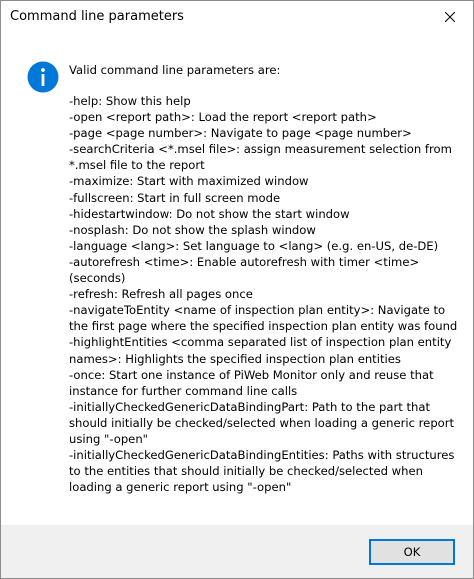  Describe the element at coordinates (237, 19) in the screenshot. I see `title-bar: Command line parameters` at that location.